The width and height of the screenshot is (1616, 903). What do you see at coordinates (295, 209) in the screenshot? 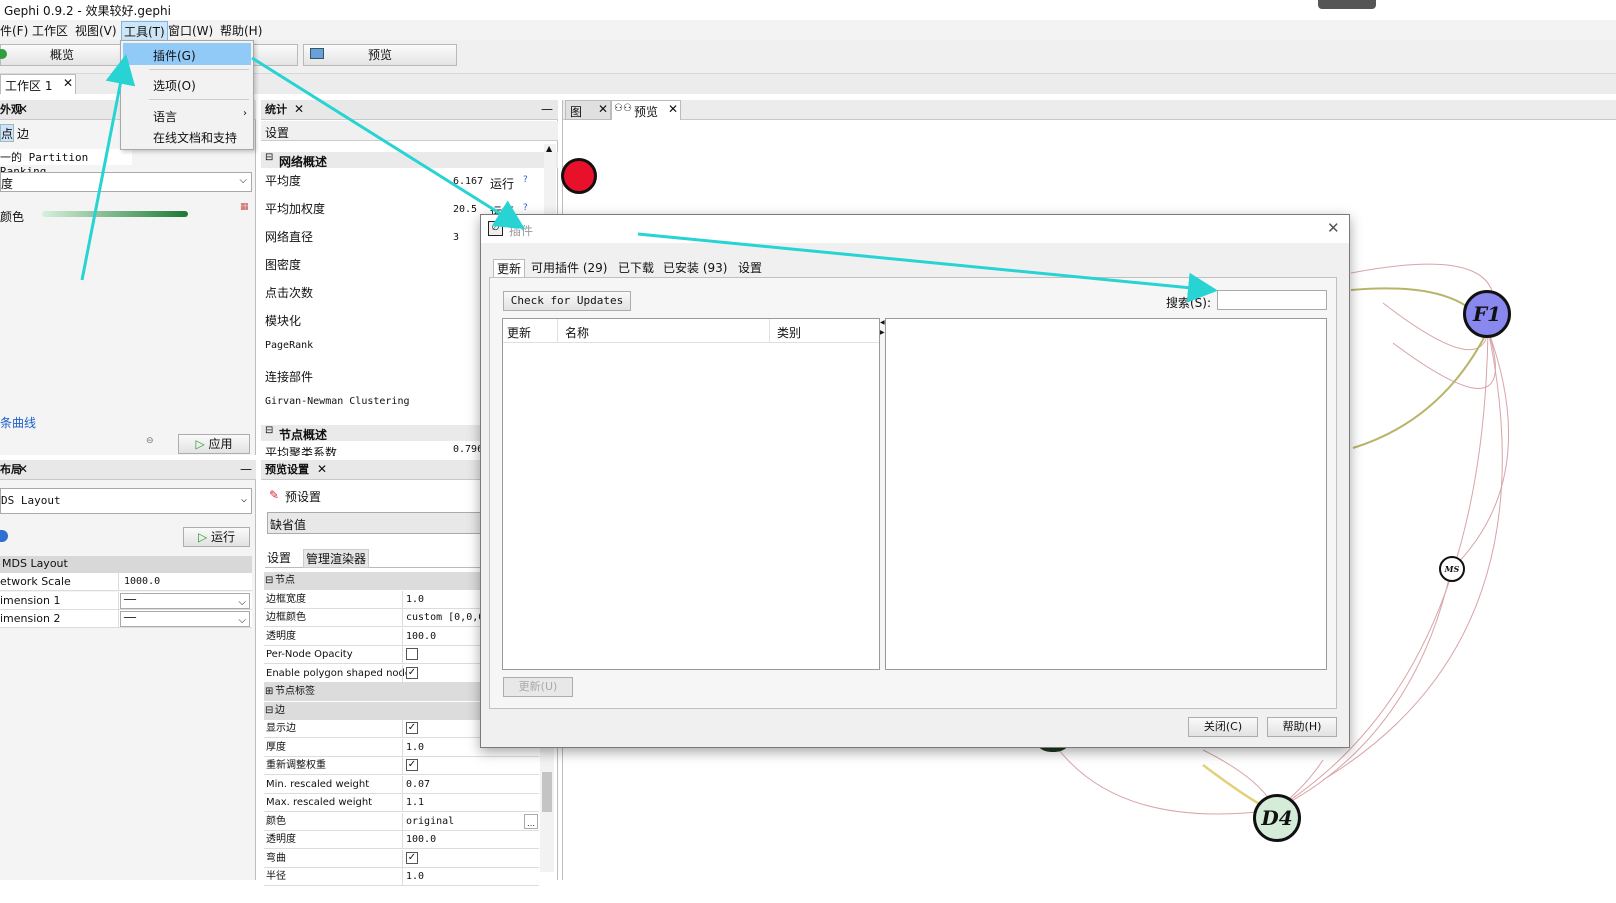
I see `stat-name: 平均加权度` at bounding box center [295, 209].